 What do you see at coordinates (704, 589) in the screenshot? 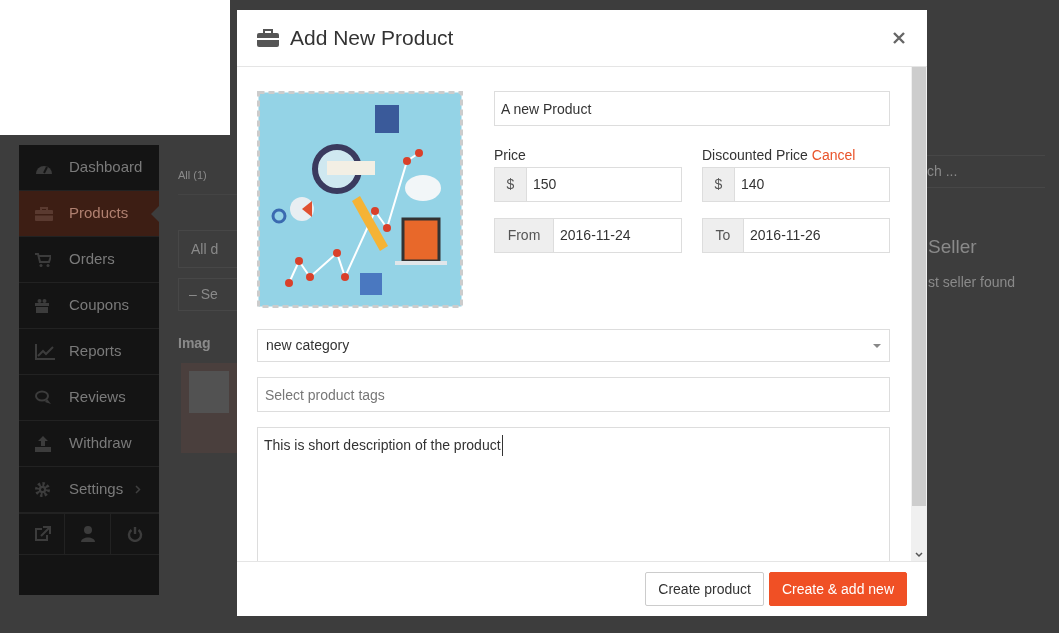
I see `create-product-button: Create product` at bounding box center [704, 589].